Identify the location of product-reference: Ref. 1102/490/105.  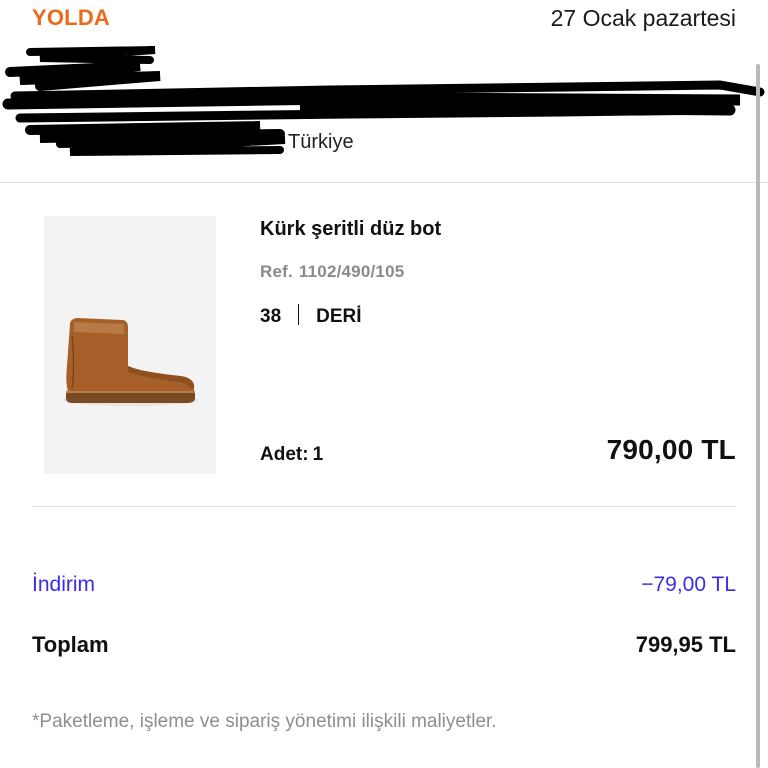
(332, 272).